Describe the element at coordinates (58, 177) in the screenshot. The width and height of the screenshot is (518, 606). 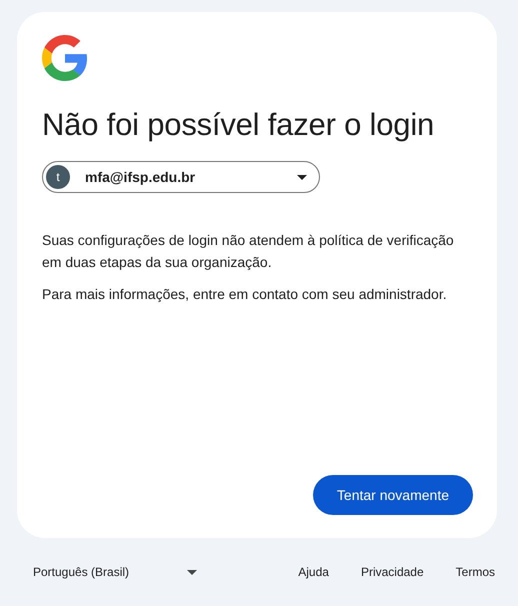
I see `avatar-icon: t` at that location.